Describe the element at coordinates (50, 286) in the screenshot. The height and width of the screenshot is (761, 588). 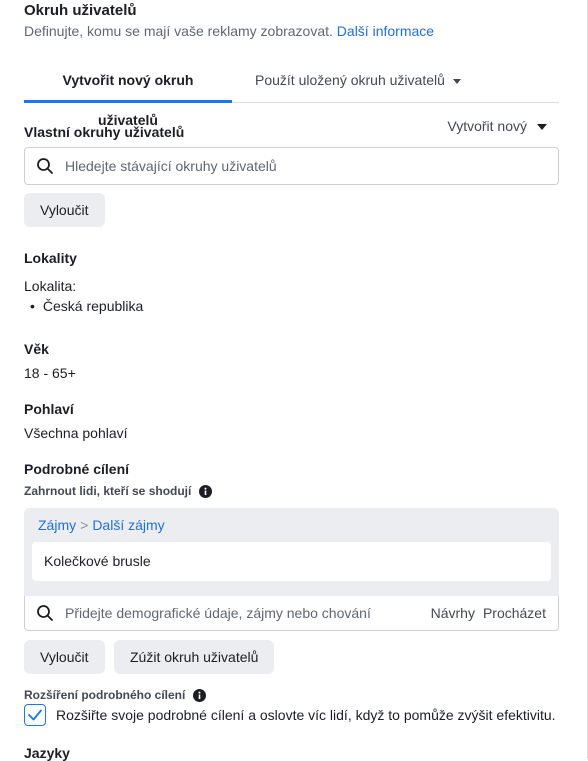
I see `location-sublabel: Lokalita:` at that location.